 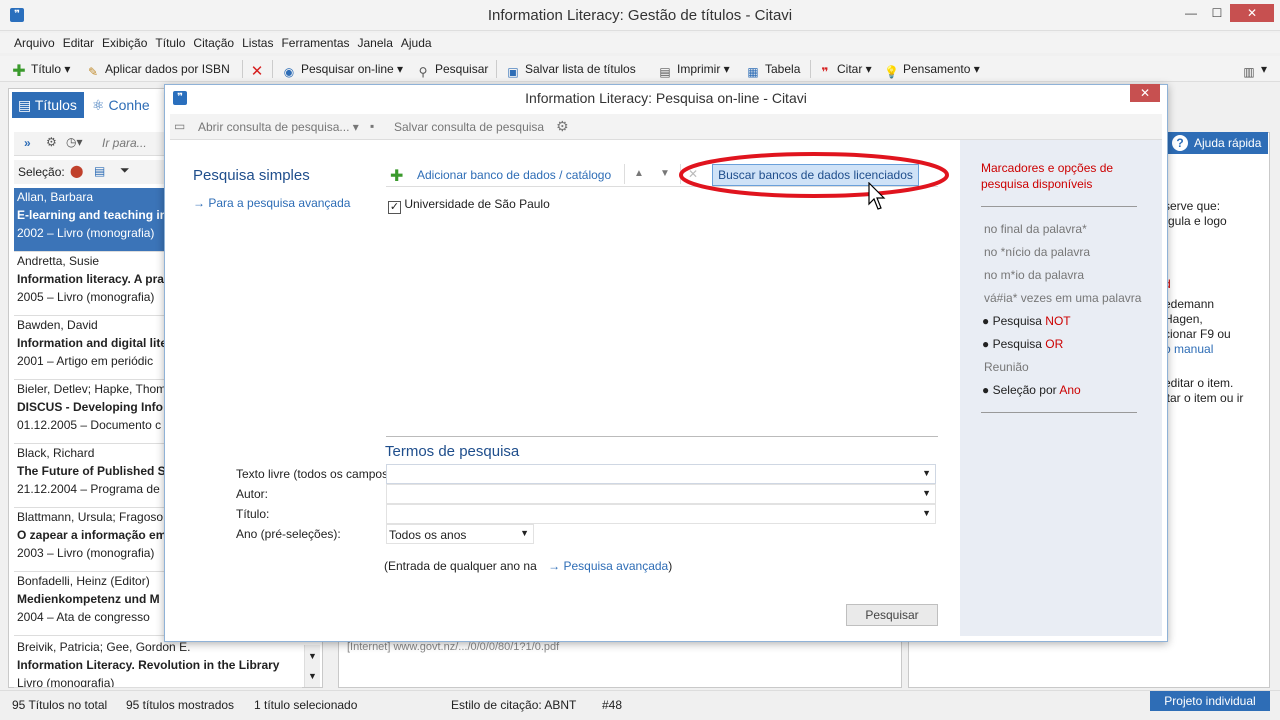 What do you see at coordinates (76, 171) in the screenshot?
I see `selection-tool-icon: ⬤` at bounding box center [76, 171].